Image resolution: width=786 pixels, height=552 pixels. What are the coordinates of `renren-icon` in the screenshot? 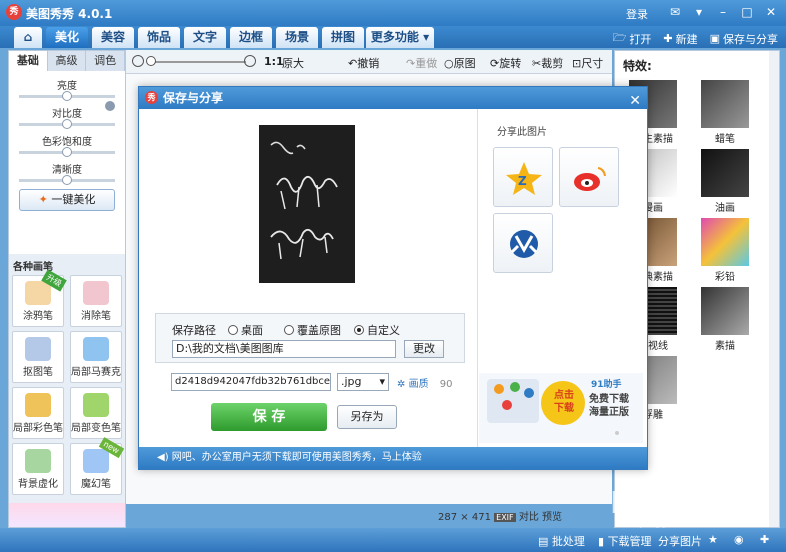 It's located at (524, 244).